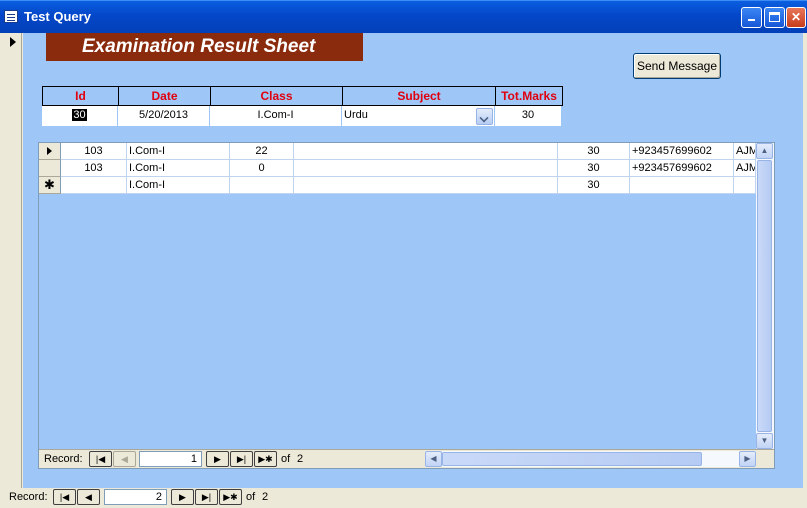  Describe the element at coordinates (276, 96) in the screenshot. I see `class-header: Class` at that location.